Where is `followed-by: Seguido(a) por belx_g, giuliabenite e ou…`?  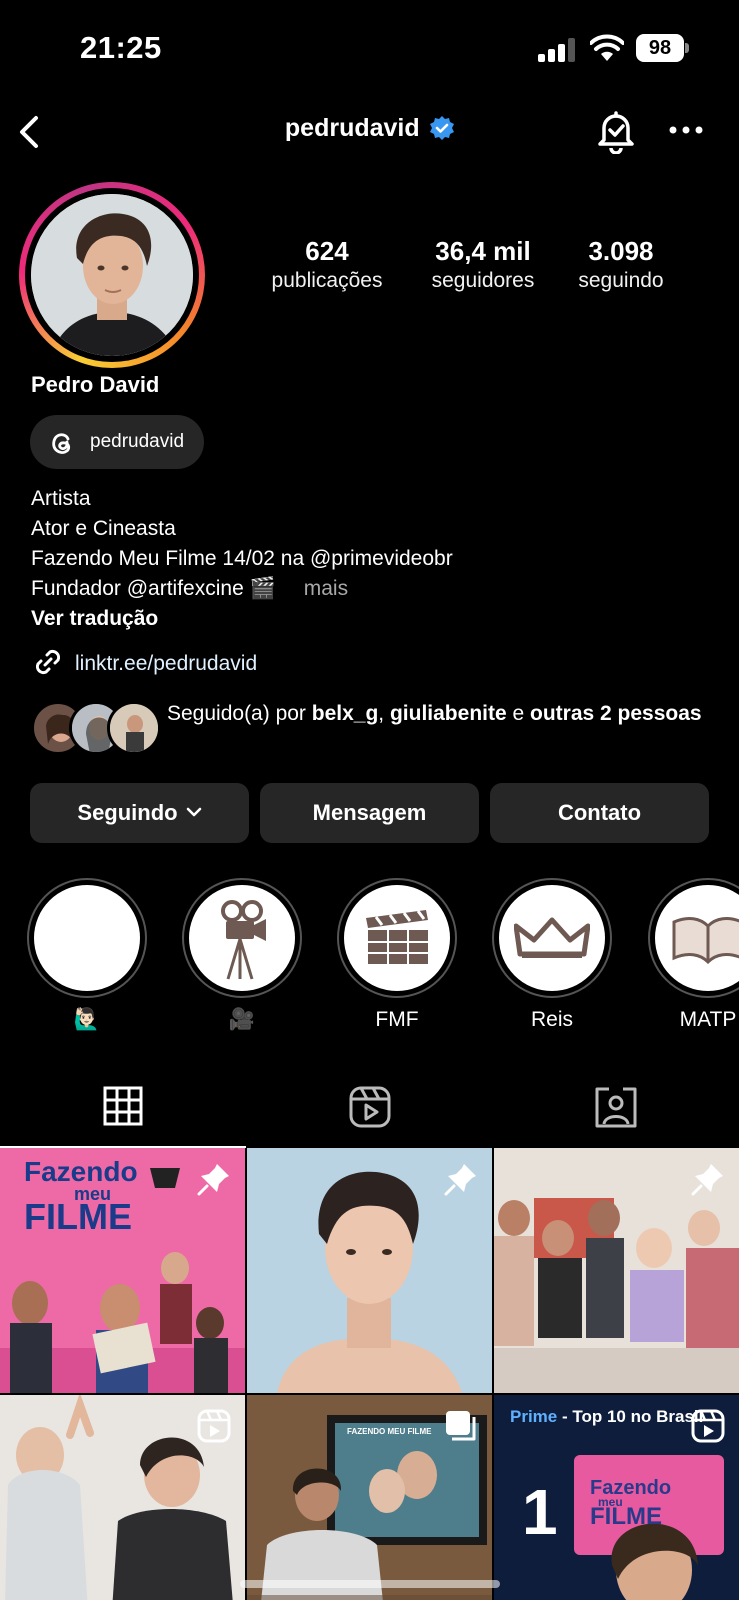 followed-by: Seguido(a) por belx_g, giuliabenite e ou… is located at coordinates (376, 731).